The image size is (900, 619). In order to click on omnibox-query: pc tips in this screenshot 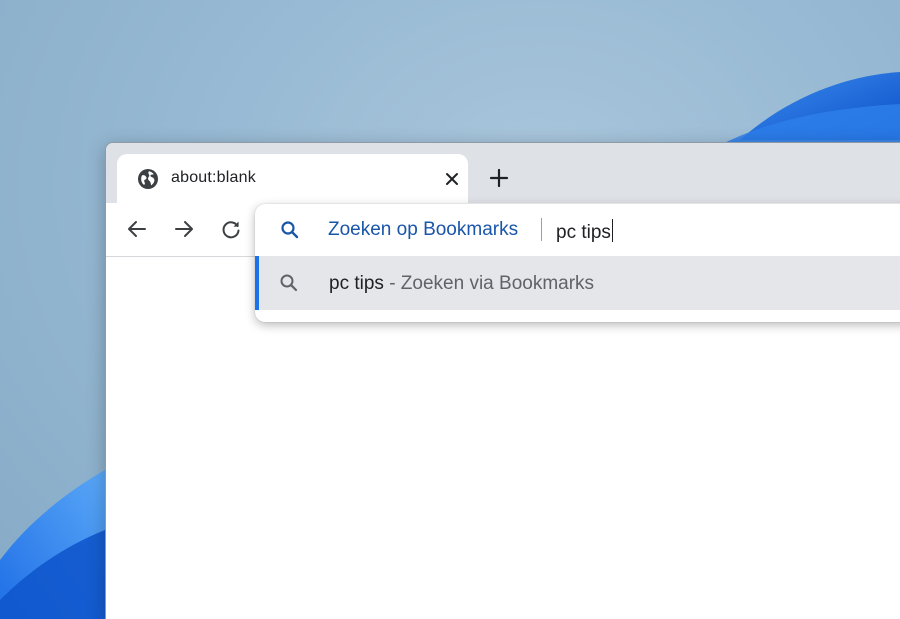, I will do `click(585, 231)`.